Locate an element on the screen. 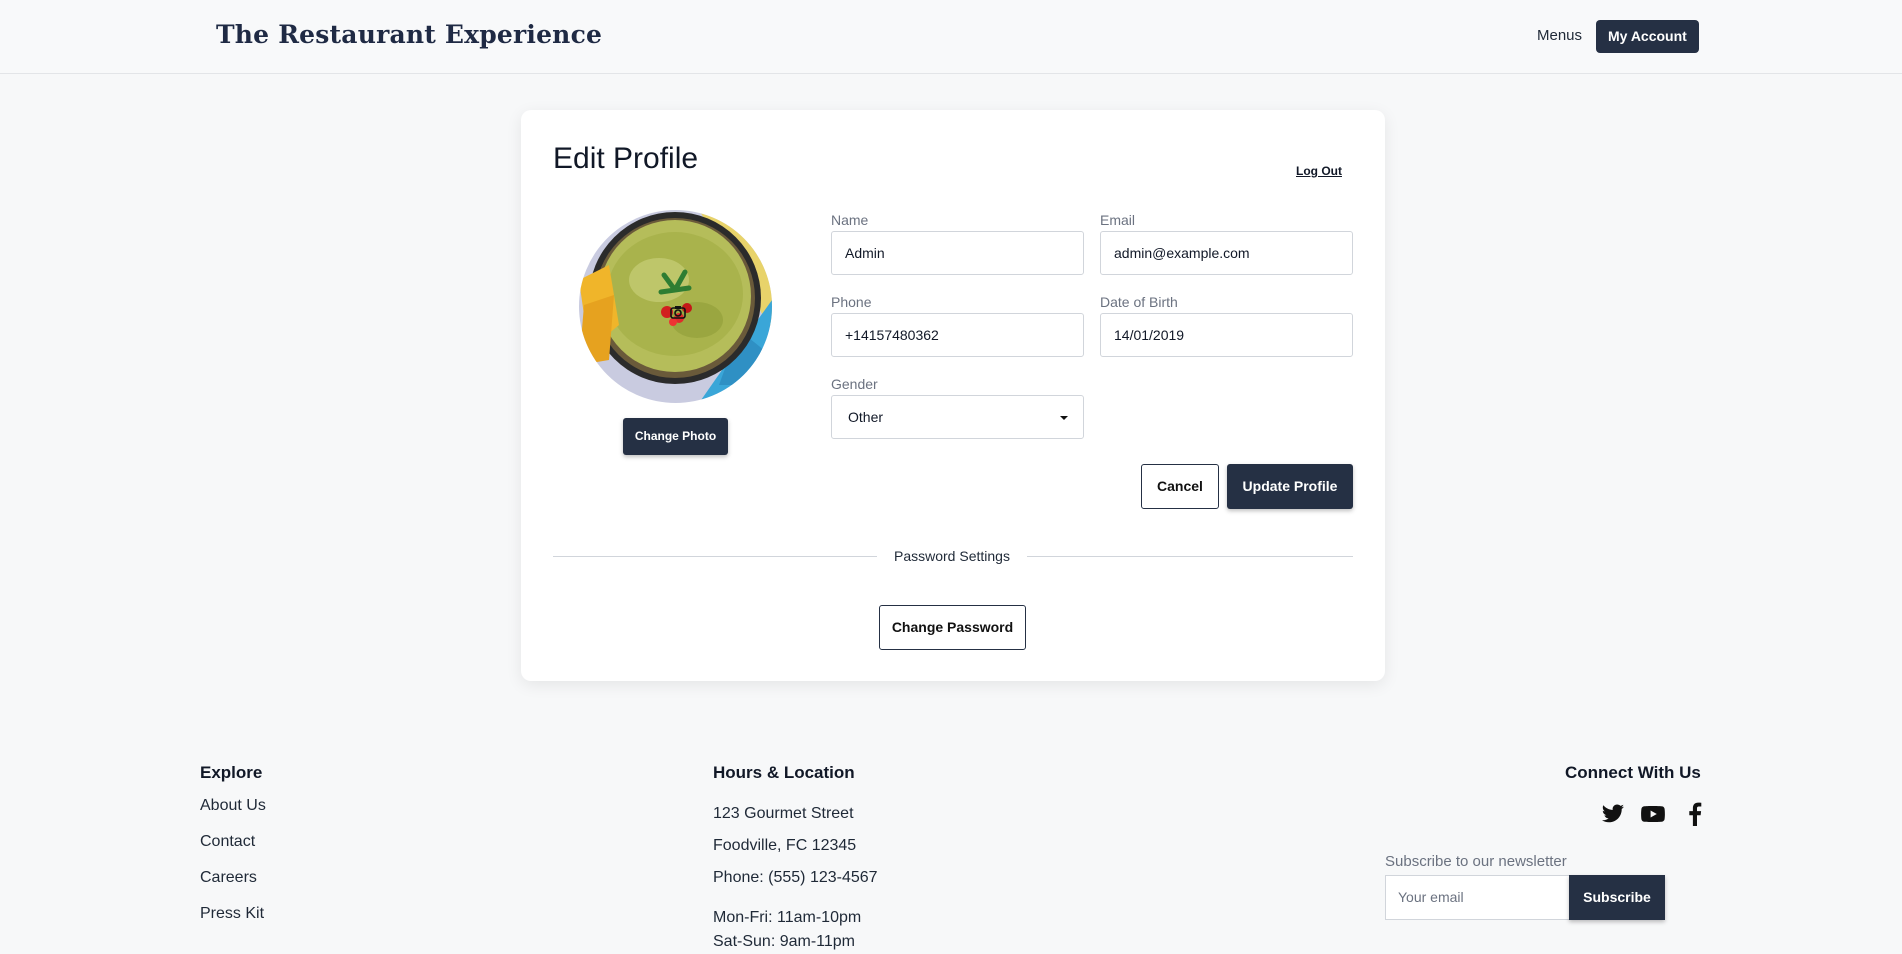 This screenshot has height=954, width=1902. hours-weekend: Sat-Sun: 9am-11pm is located at coordinates (784, 941).